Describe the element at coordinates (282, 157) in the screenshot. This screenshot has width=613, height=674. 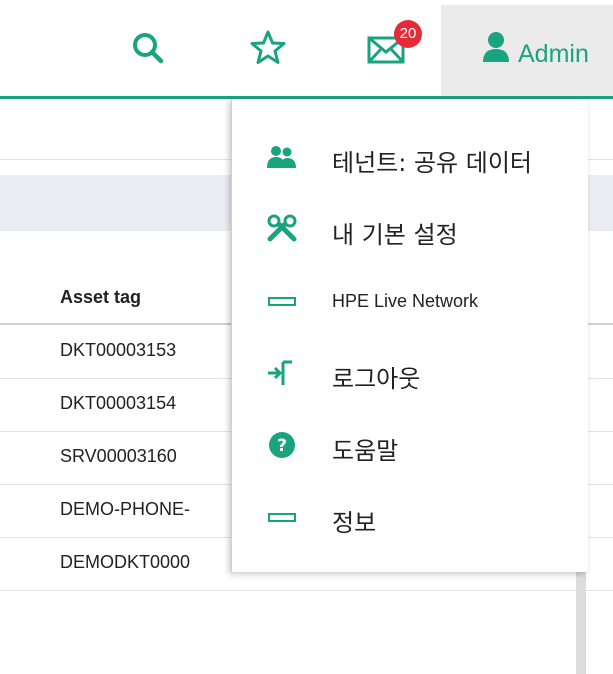
I see `users-icon` at that location.